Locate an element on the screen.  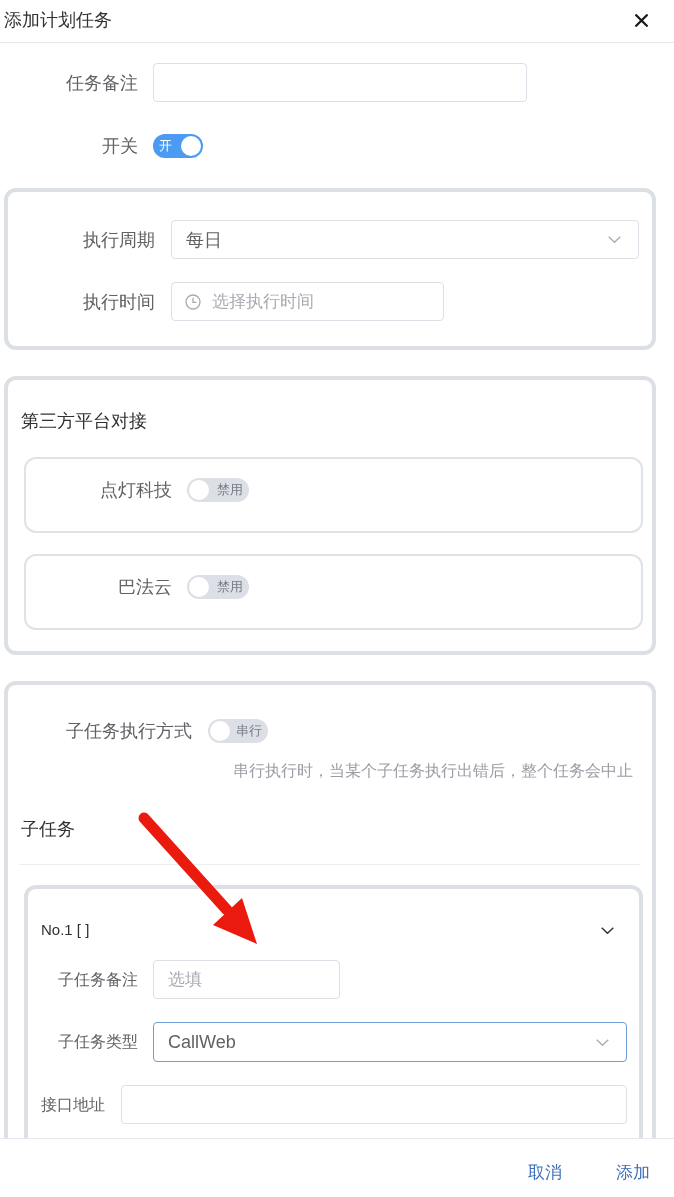
select-field: CallWeb is located at coordinates (390, 1042).